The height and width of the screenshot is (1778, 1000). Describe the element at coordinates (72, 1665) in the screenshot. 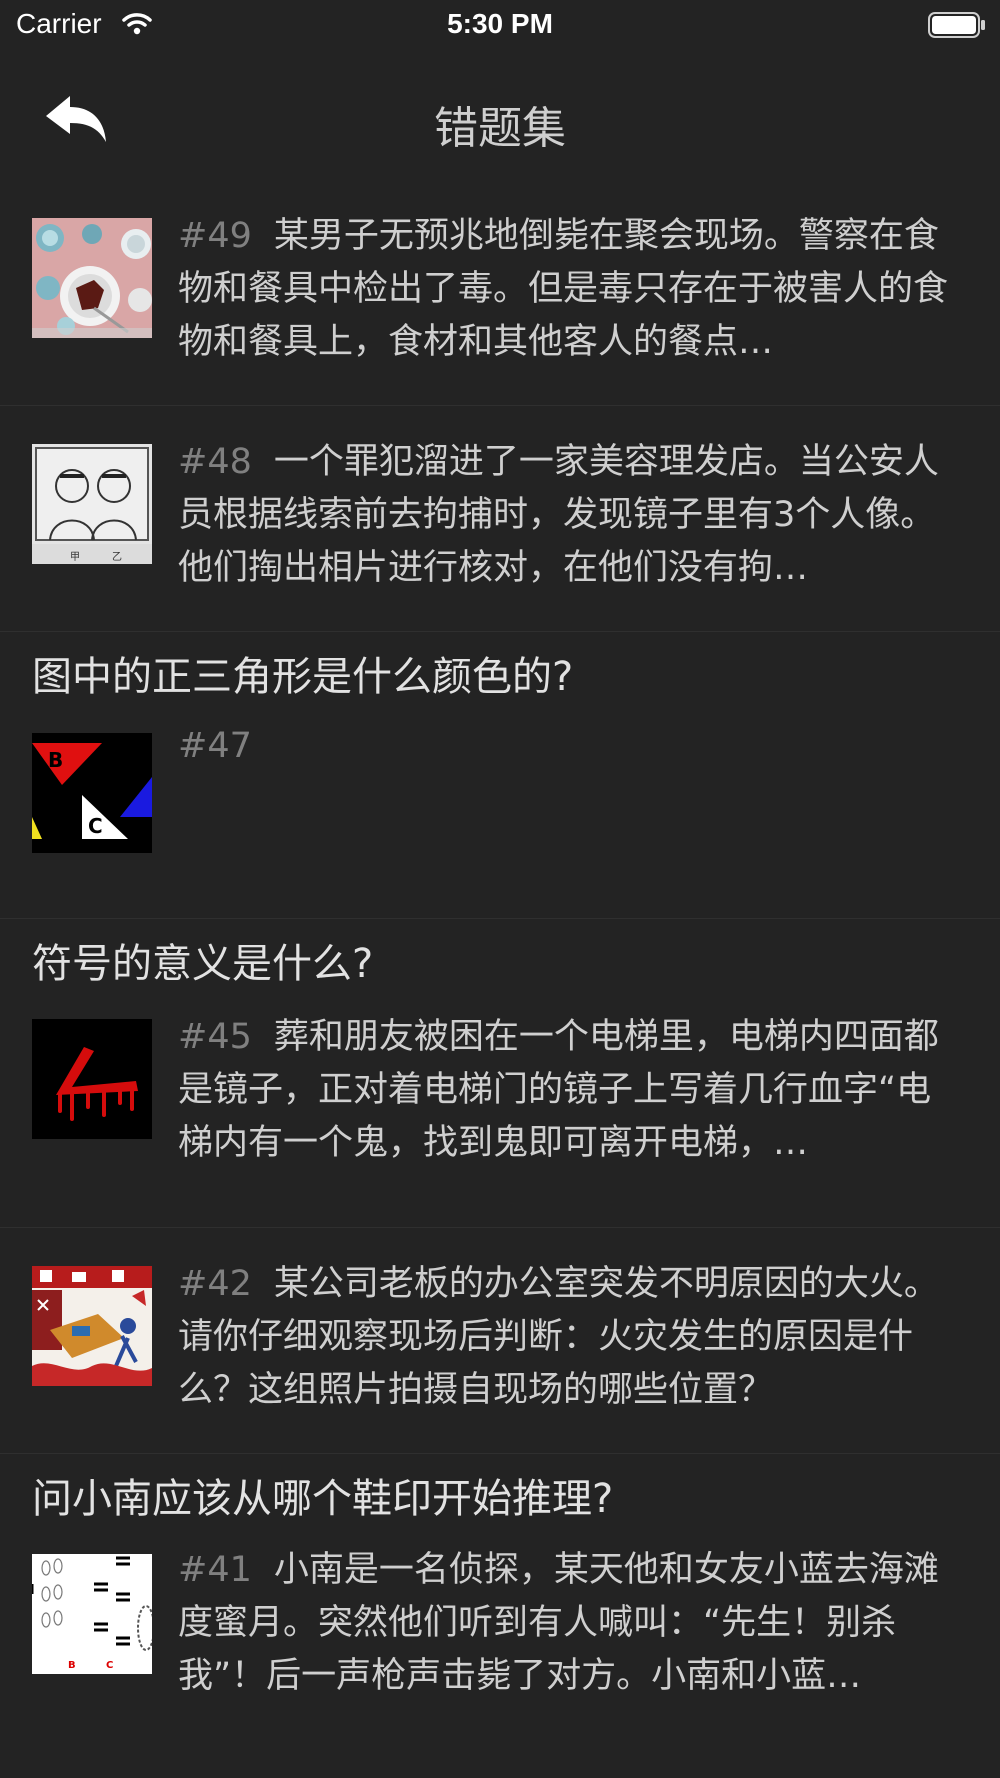

I see `footprint-label-b: B` at that location.